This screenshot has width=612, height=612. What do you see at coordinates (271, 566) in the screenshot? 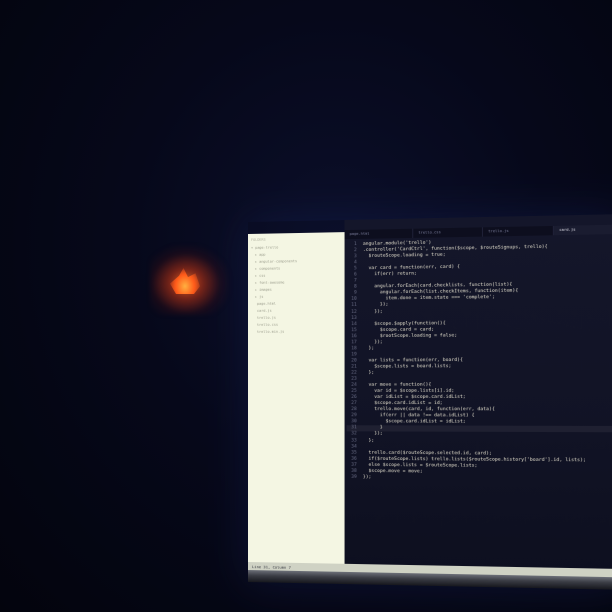
I see `status-text: Line 31, Column 7` at bounding box center [271, 566].